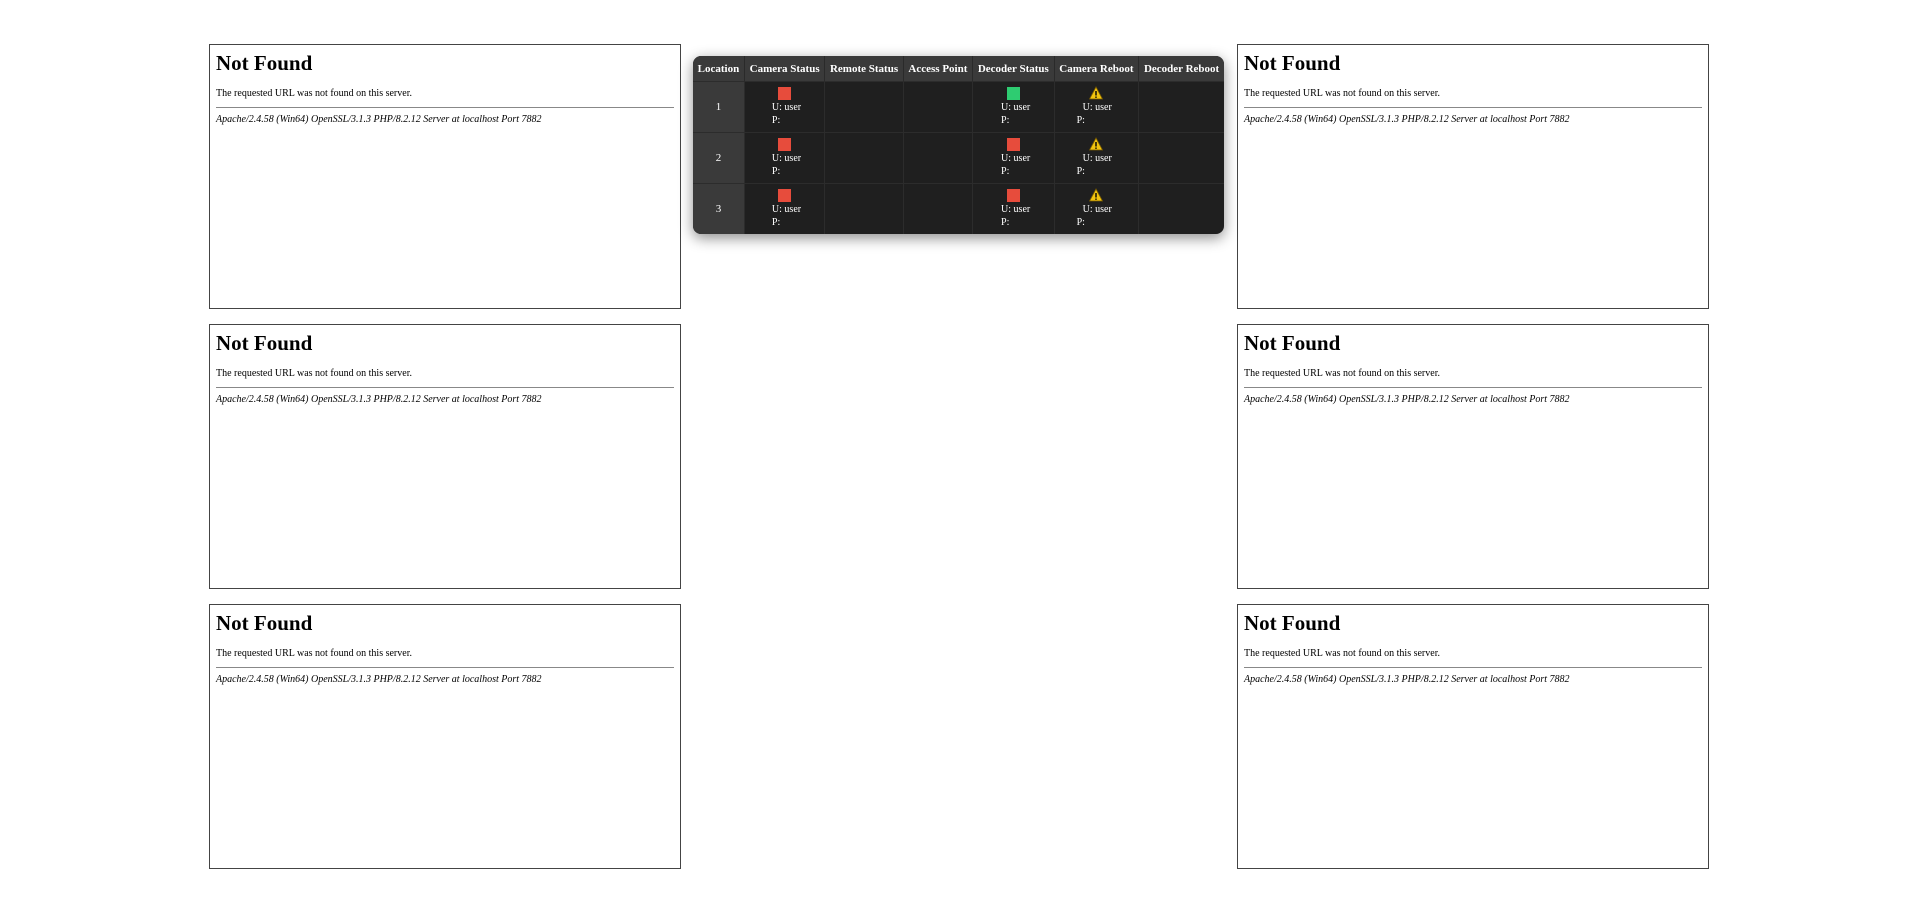  What do you see at coordinates (938, 69) in the screenshot?
I see `header-access-point: Access Point` at bounding box center [938, 69].